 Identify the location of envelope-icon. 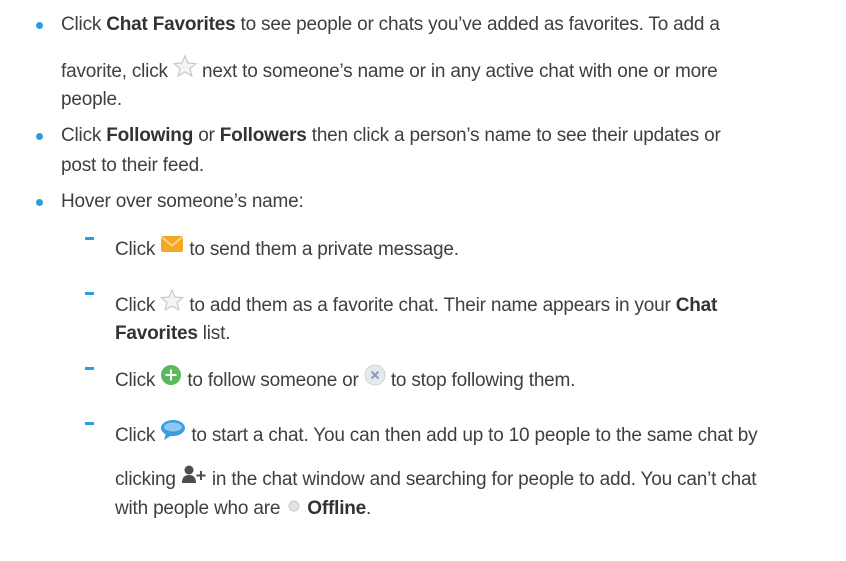
(172, 248).